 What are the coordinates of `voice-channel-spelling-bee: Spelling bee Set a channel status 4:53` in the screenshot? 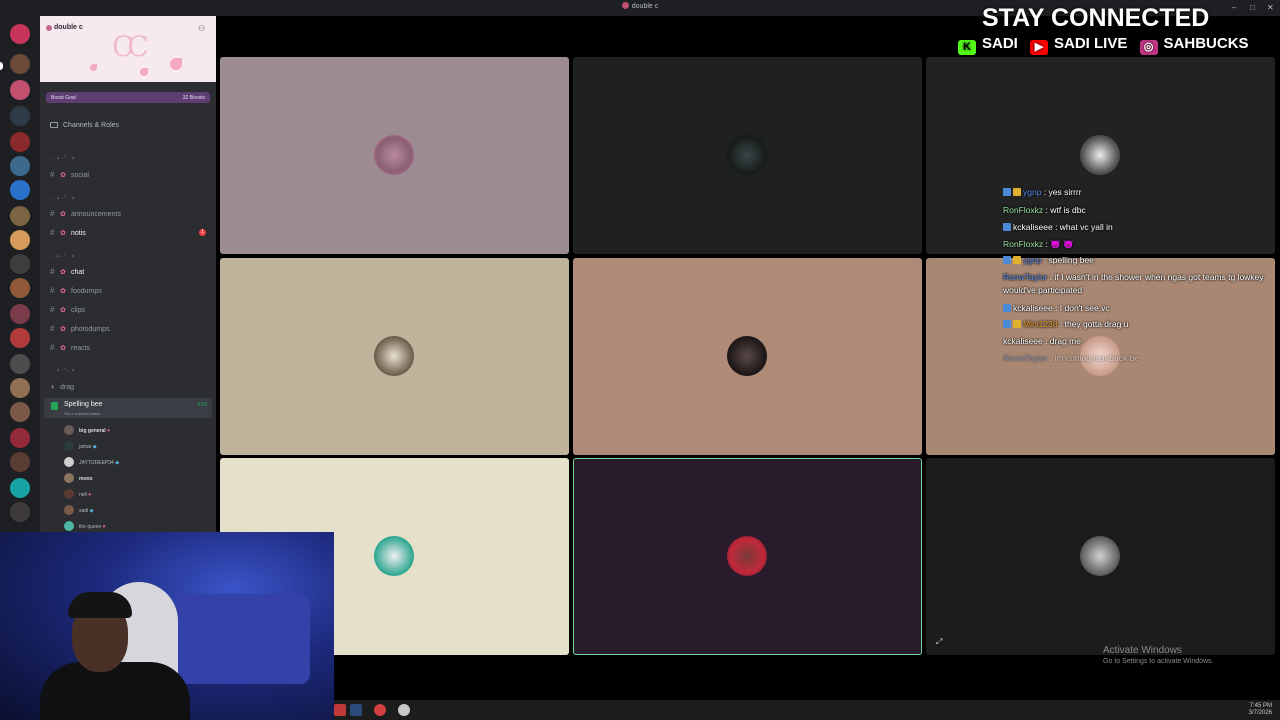 It's located at (128, 408).